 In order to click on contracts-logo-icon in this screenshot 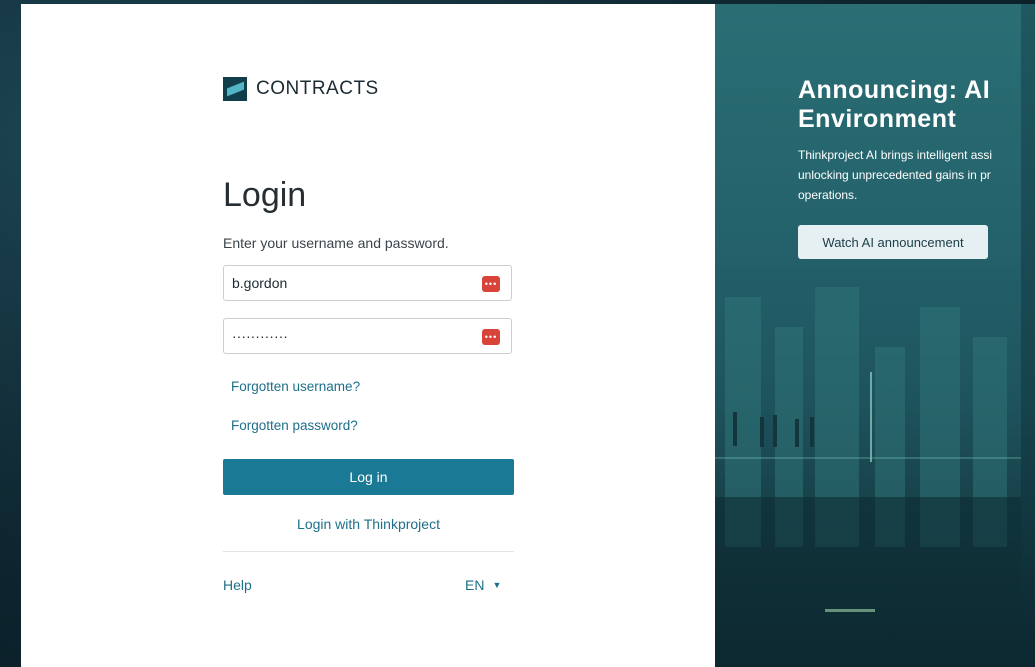, I will do `click(235, 89)`.